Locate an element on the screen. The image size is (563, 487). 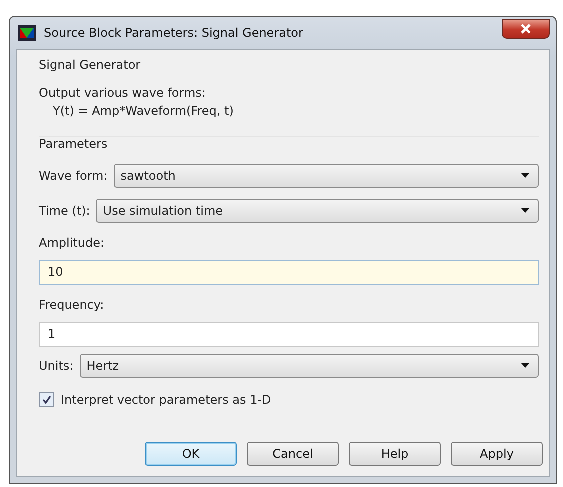
input-field: 1 is located at coordinates (289, 334).